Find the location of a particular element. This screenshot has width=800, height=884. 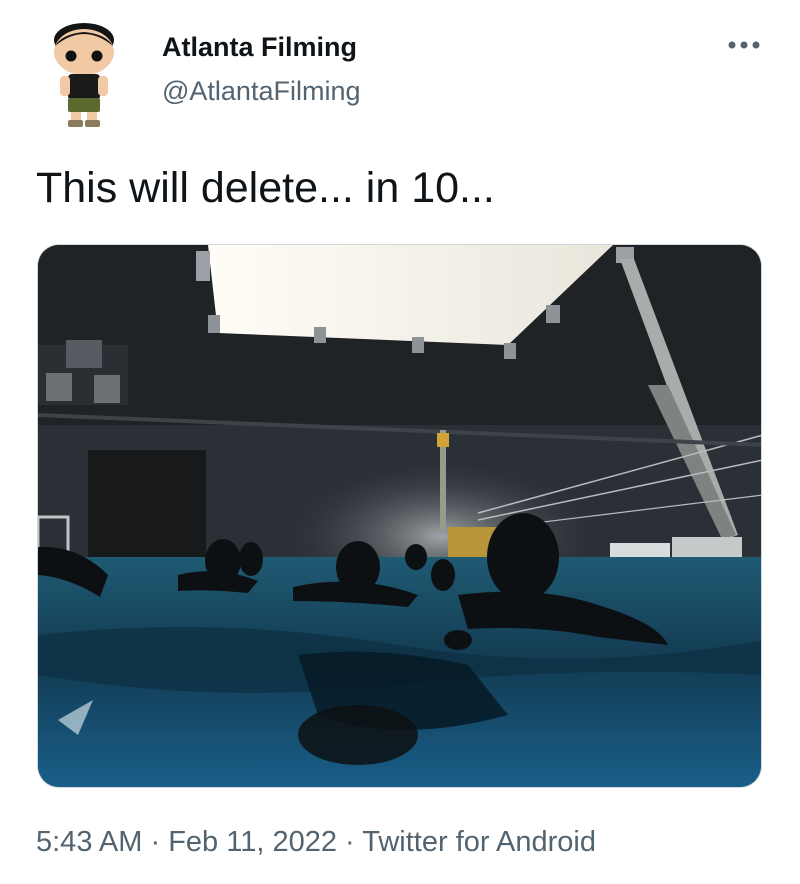

funko-figure-avatar-icon is located at coordinates (84, 75).